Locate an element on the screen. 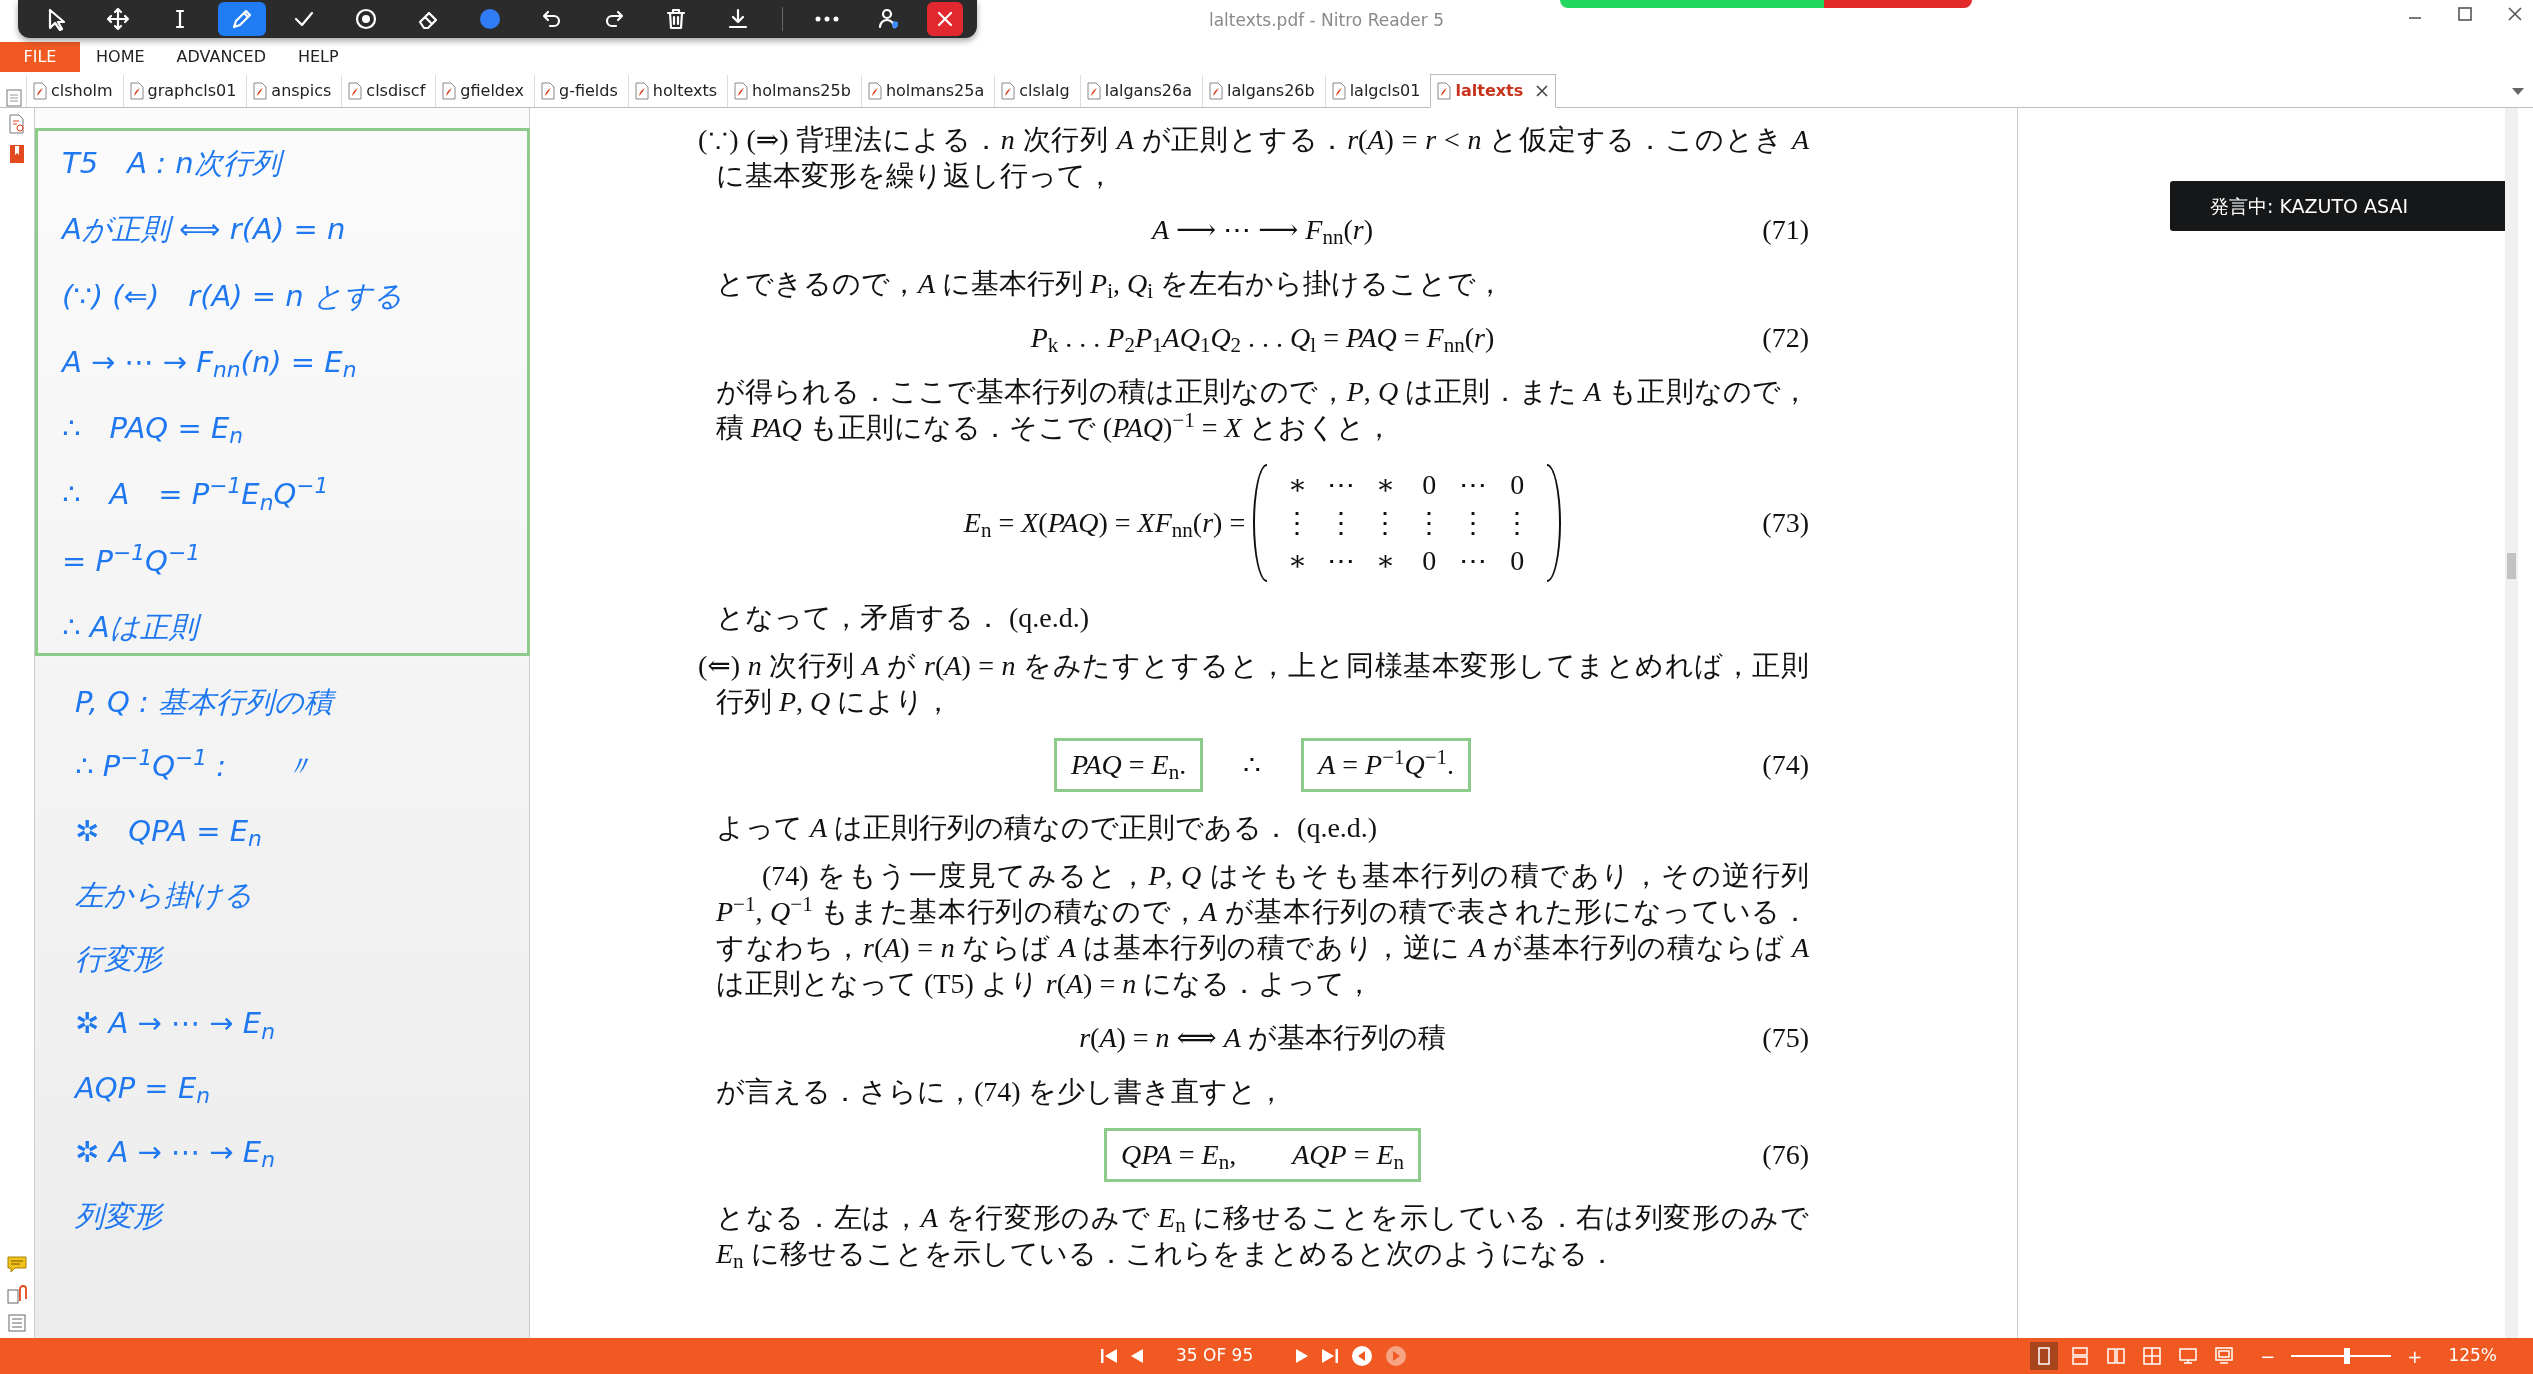 Image resolution: width=2533 pixels, height=1374 pixels. handwritten-note: T5 A : n次行列 is located at coordinates (284, 163).